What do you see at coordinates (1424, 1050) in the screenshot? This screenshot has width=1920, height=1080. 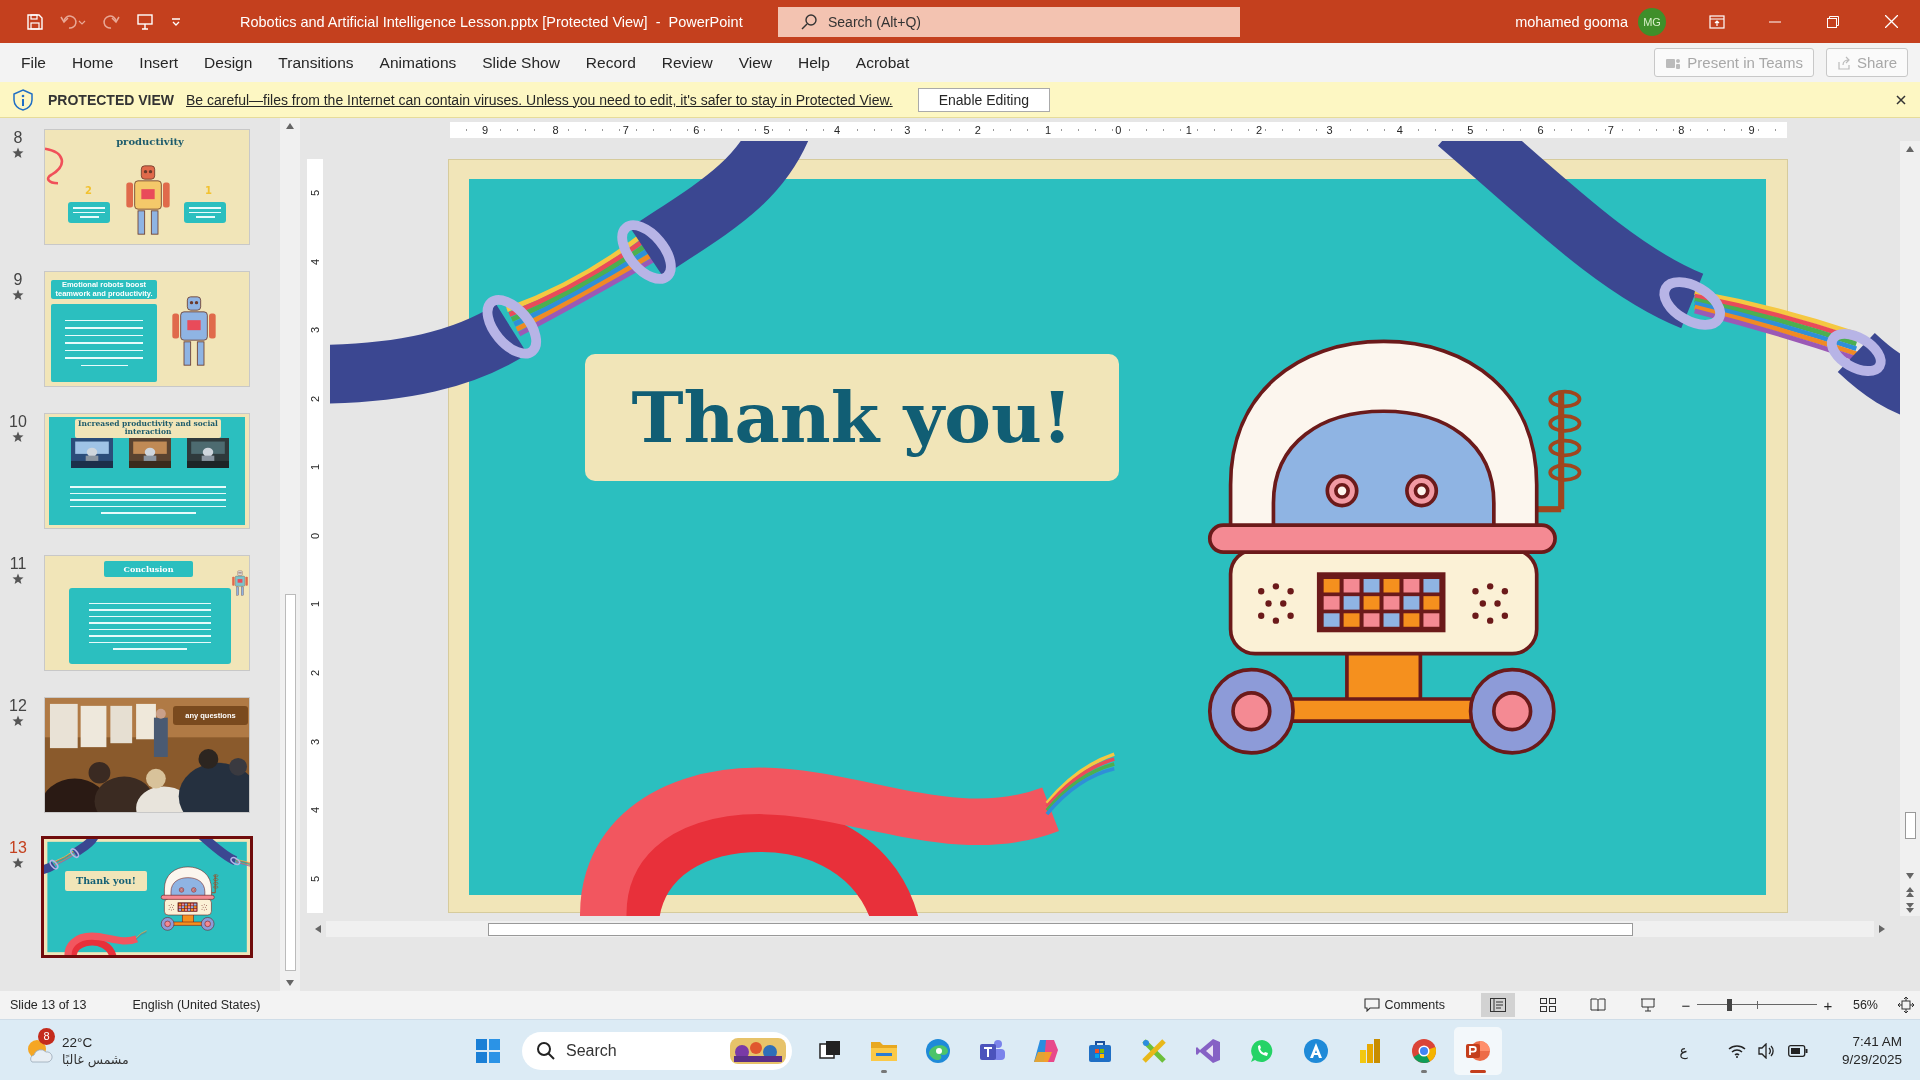 I see `tri-color-circle-icon` at bounding box center [1424, 1050].